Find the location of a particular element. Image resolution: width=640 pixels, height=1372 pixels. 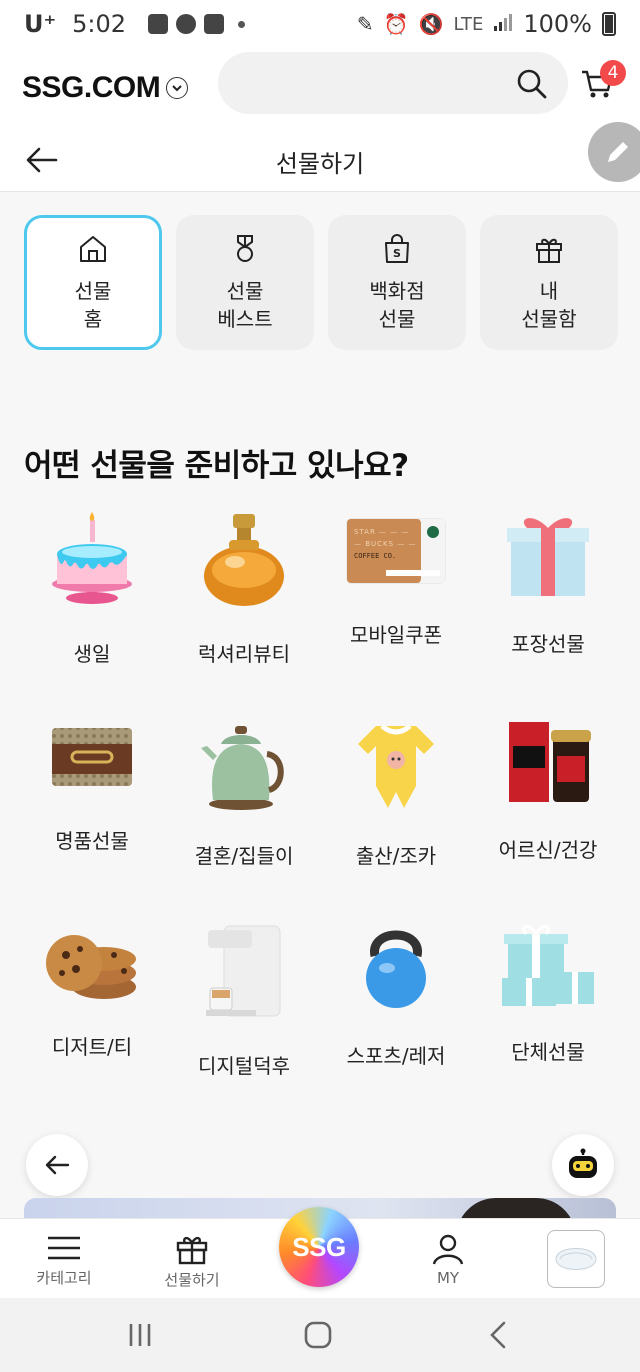

category-label: 스포츠/레저 is located at coordinates (396, 1056).